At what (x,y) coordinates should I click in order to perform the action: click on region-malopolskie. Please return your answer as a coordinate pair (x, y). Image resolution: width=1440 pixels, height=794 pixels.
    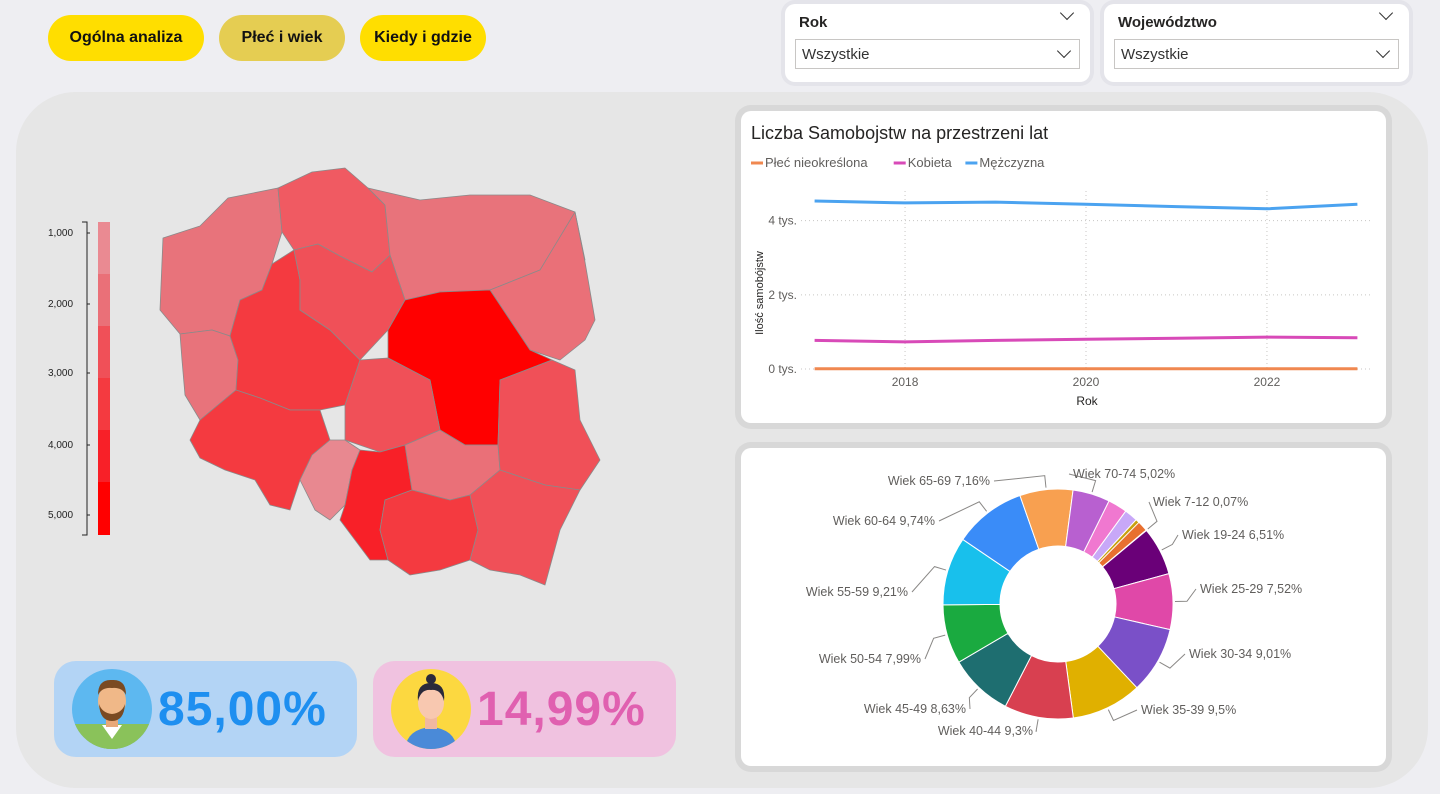
    Looking at the image, I should click on (429, 532).